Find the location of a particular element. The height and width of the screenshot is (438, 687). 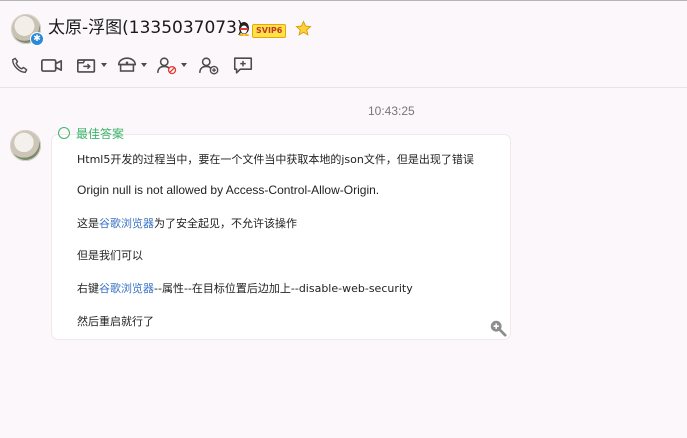

star-icon is located at coordinates (303, 28).